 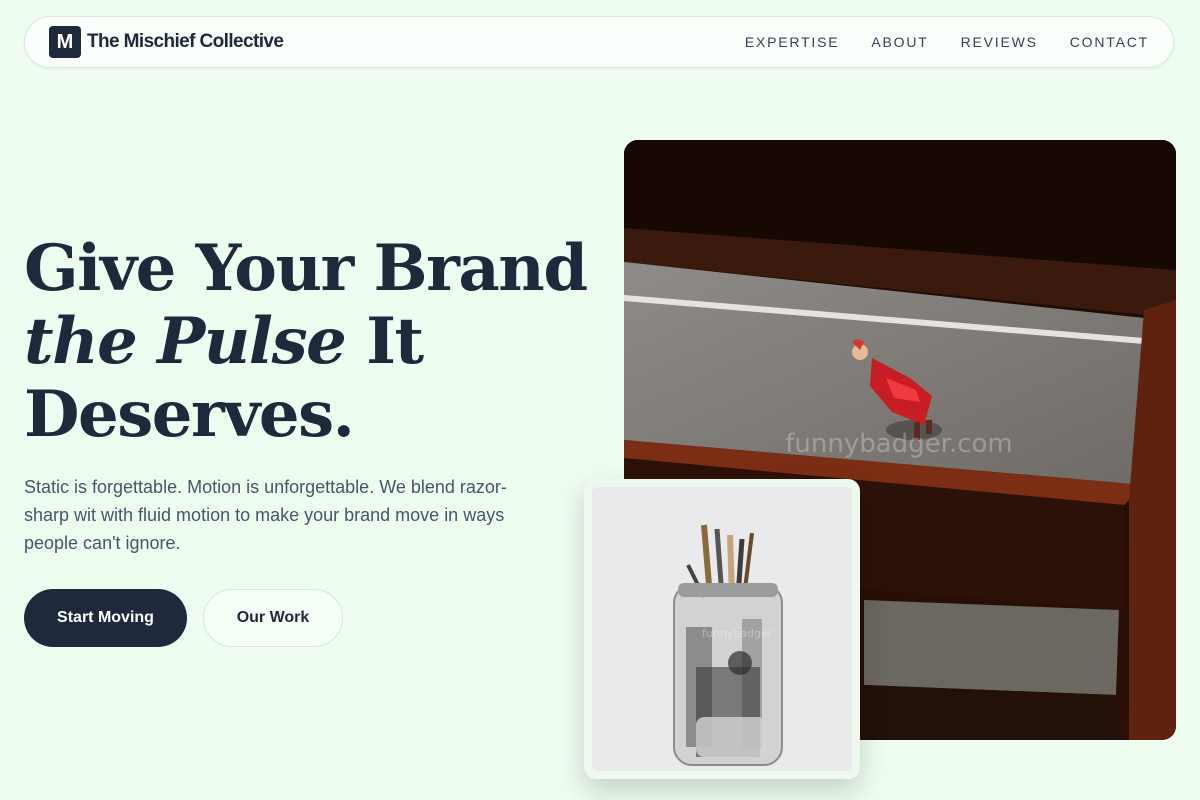 What do you see at coordinates (105, 618) in the screenshot?
I see `start-moving-button: Start Moving` at bounding box center [105, 618].